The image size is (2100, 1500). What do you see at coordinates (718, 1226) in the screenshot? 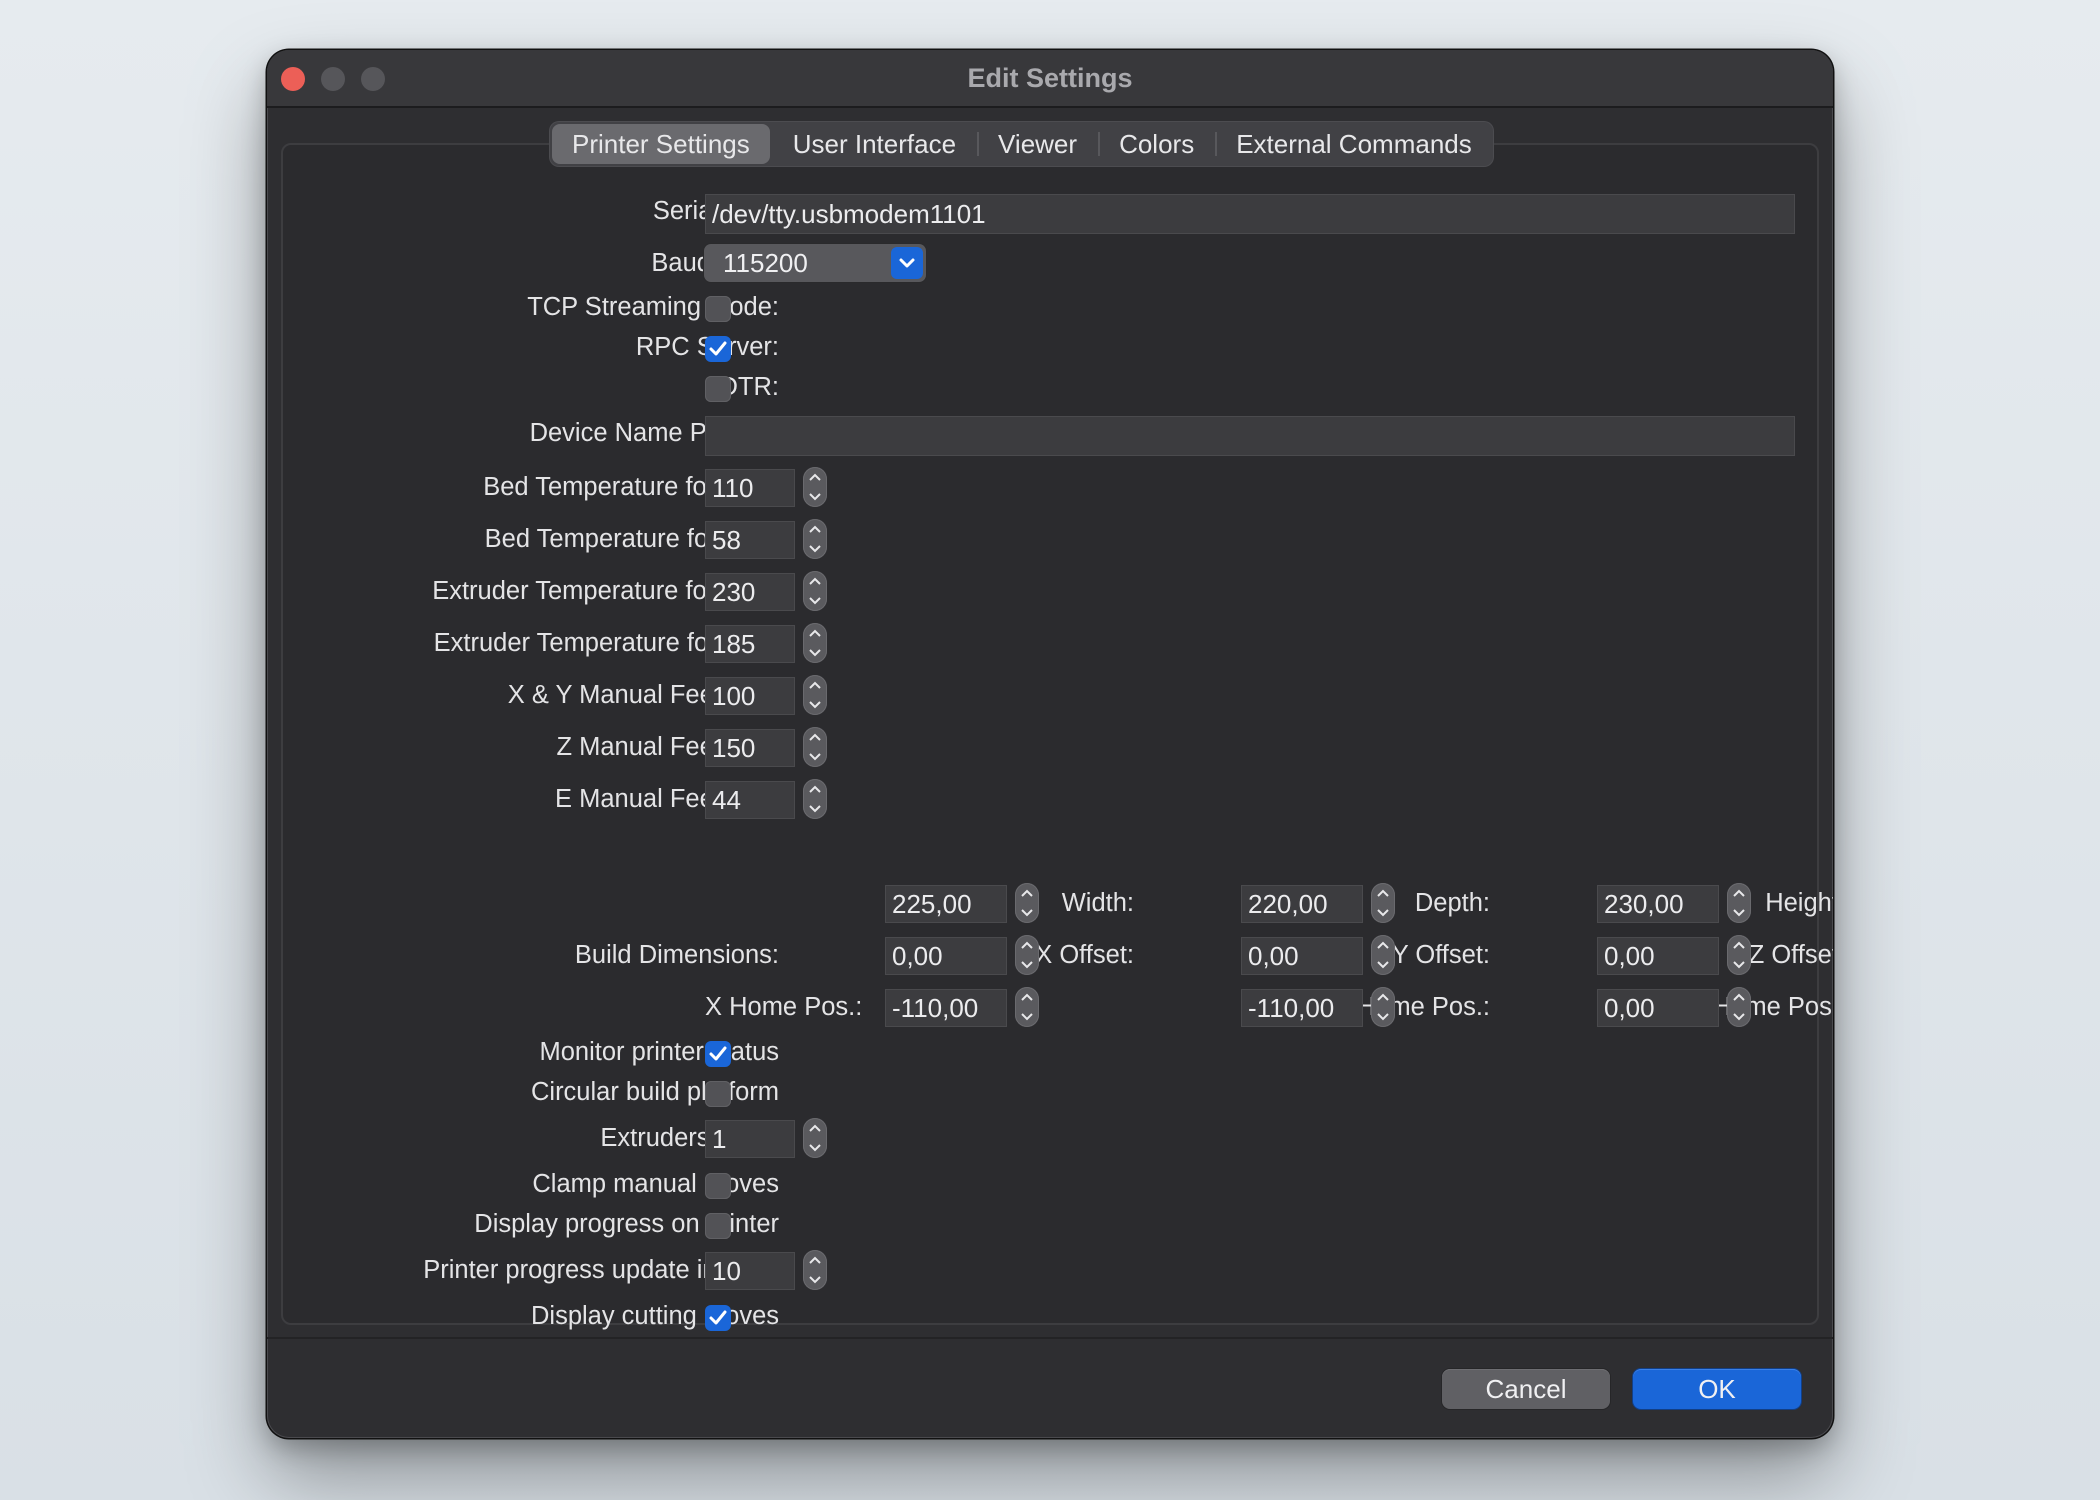
I see `display-progress-checkbox` at bounding box center [718, 1226].